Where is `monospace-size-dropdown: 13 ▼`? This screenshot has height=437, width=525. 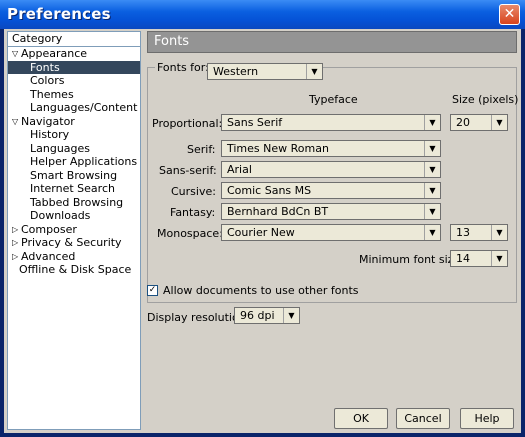 monospace-size-dropdown: 13 ▼ is located at coordinates (479, 232).